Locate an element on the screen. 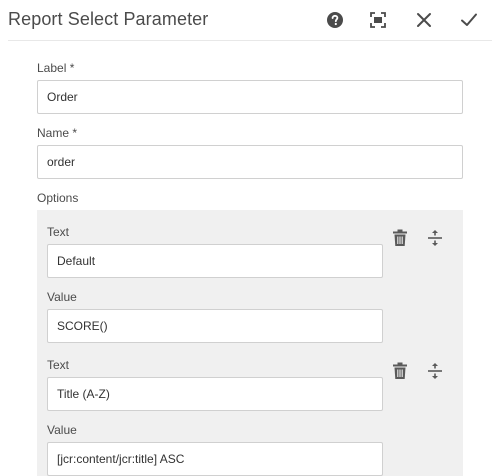 The width and height of the screenshot is (500, 476). name-input is located at coordinates (250, 162).